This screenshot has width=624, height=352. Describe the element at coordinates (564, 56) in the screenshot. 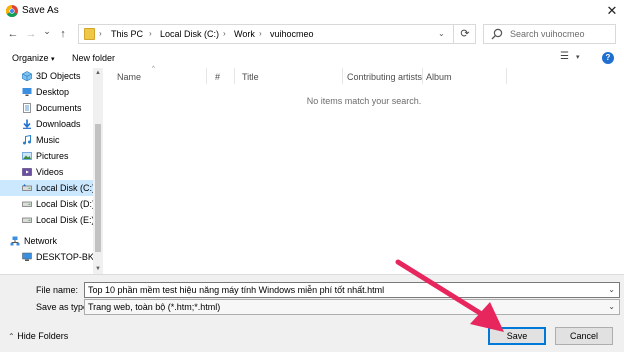

I see `view-options-icon: ☰` at that location.